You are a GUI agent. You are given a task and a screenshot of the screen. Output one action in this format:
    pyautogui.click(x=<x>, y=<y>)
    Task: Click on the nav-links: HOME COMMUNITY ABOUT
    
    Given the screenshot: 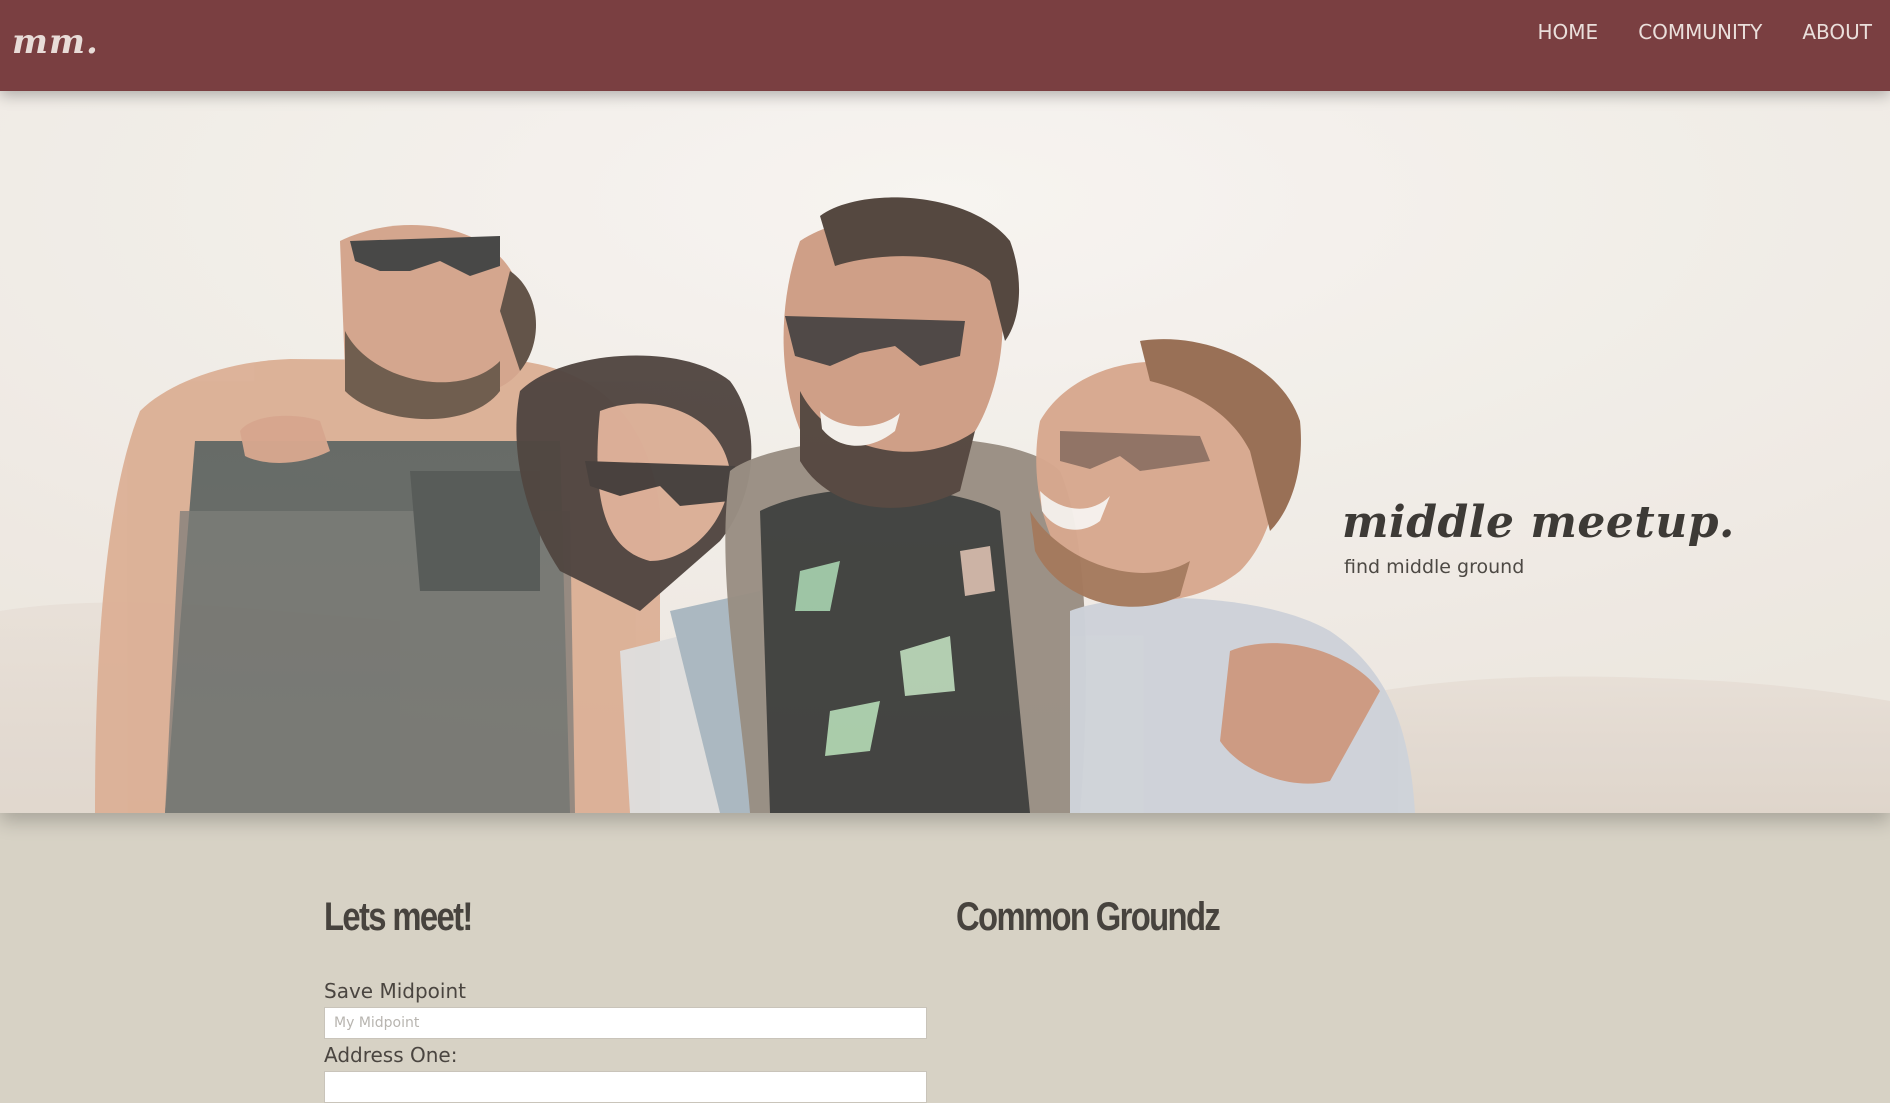 What is the action you would take?
    pyautogui.click(x=1705, y=32)
    